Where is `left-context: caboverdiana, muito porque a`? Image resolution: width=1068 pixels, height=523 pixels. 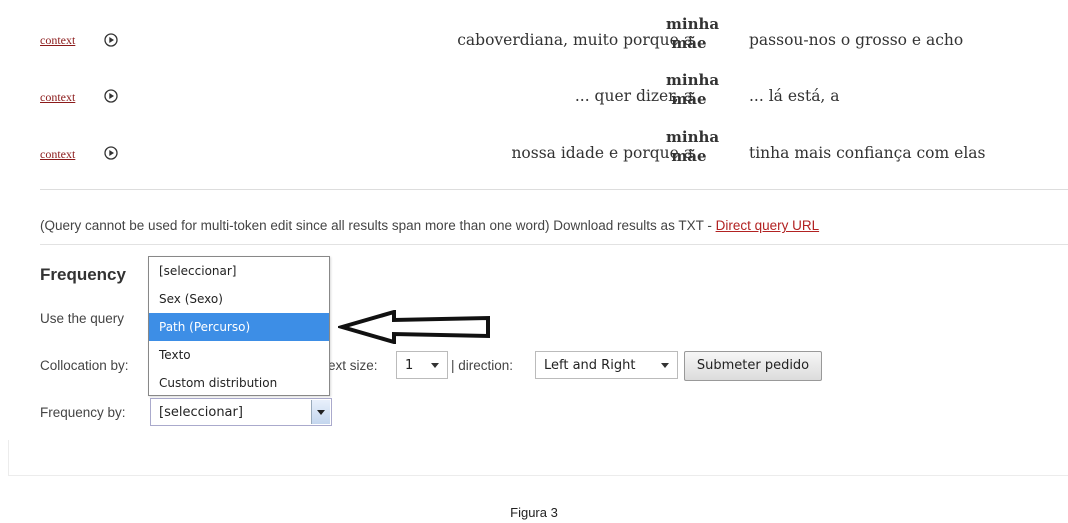 left-context: caboverdiana, muito porque a is located at coordinates (575, 40).